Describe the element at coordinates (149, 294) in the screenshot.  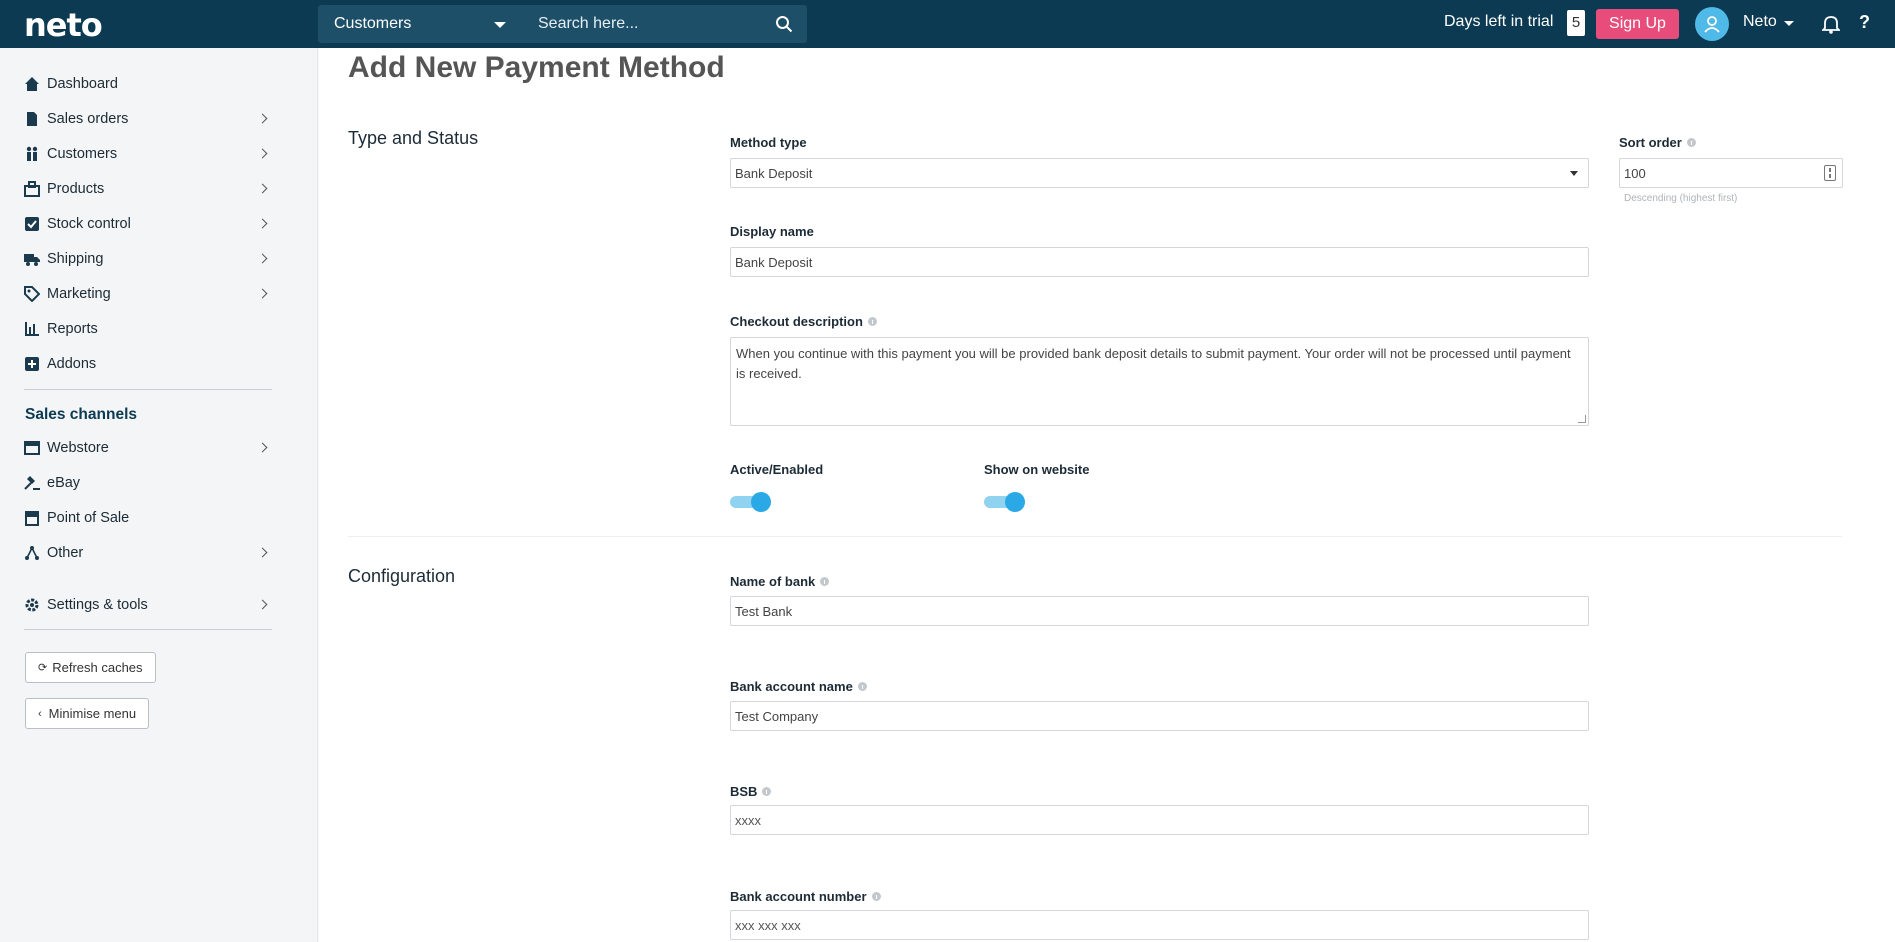
I see `sidebar-item-marketing: Marketing` at that location.